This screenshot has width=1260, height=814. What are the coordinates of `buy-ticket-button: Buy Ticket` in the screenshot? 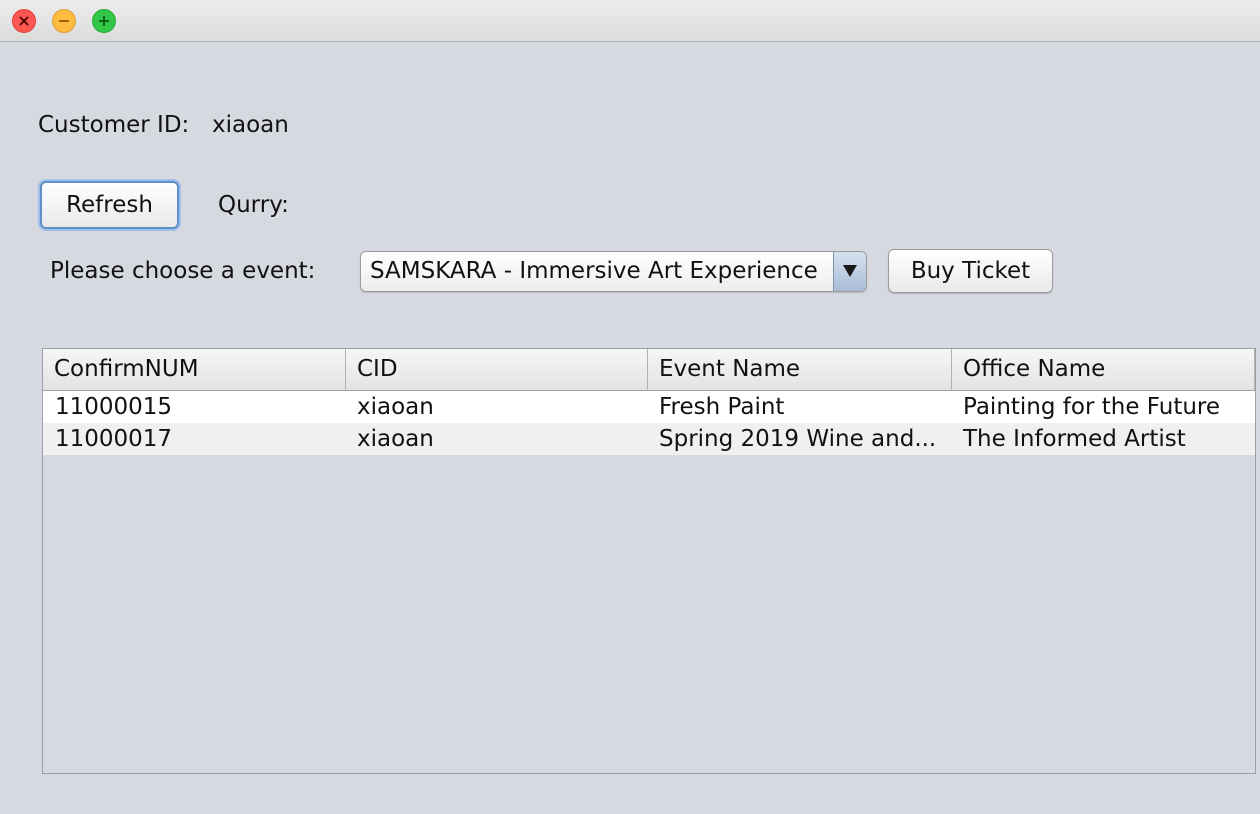 It's located at (970, 271).